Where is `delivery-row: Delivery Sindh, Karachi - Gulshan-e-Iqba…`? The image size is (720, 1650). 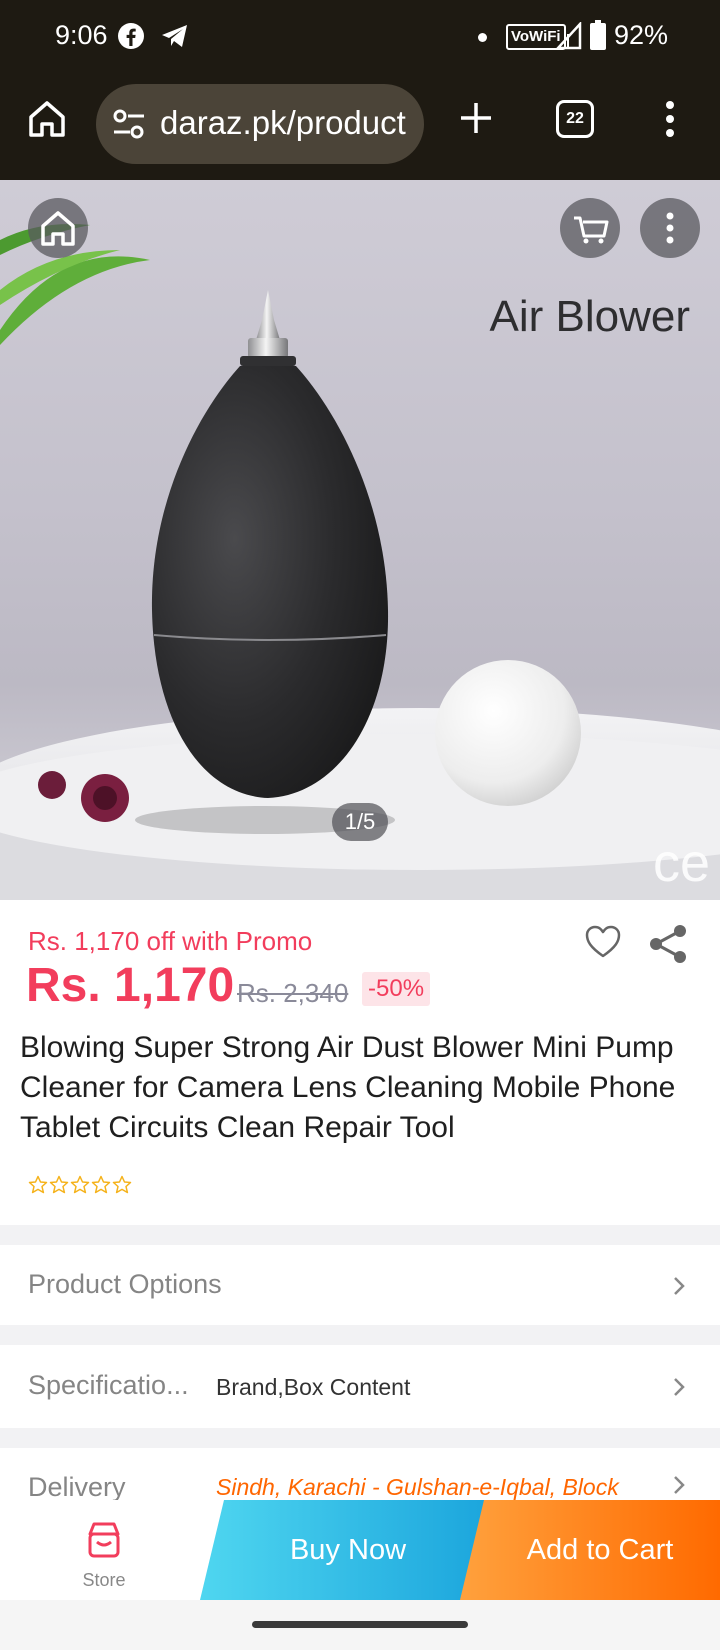
delivery-row: Delivery Sindh, Karachi - Gulshan-e-Iqba… is located at coordinates (360, 1474).